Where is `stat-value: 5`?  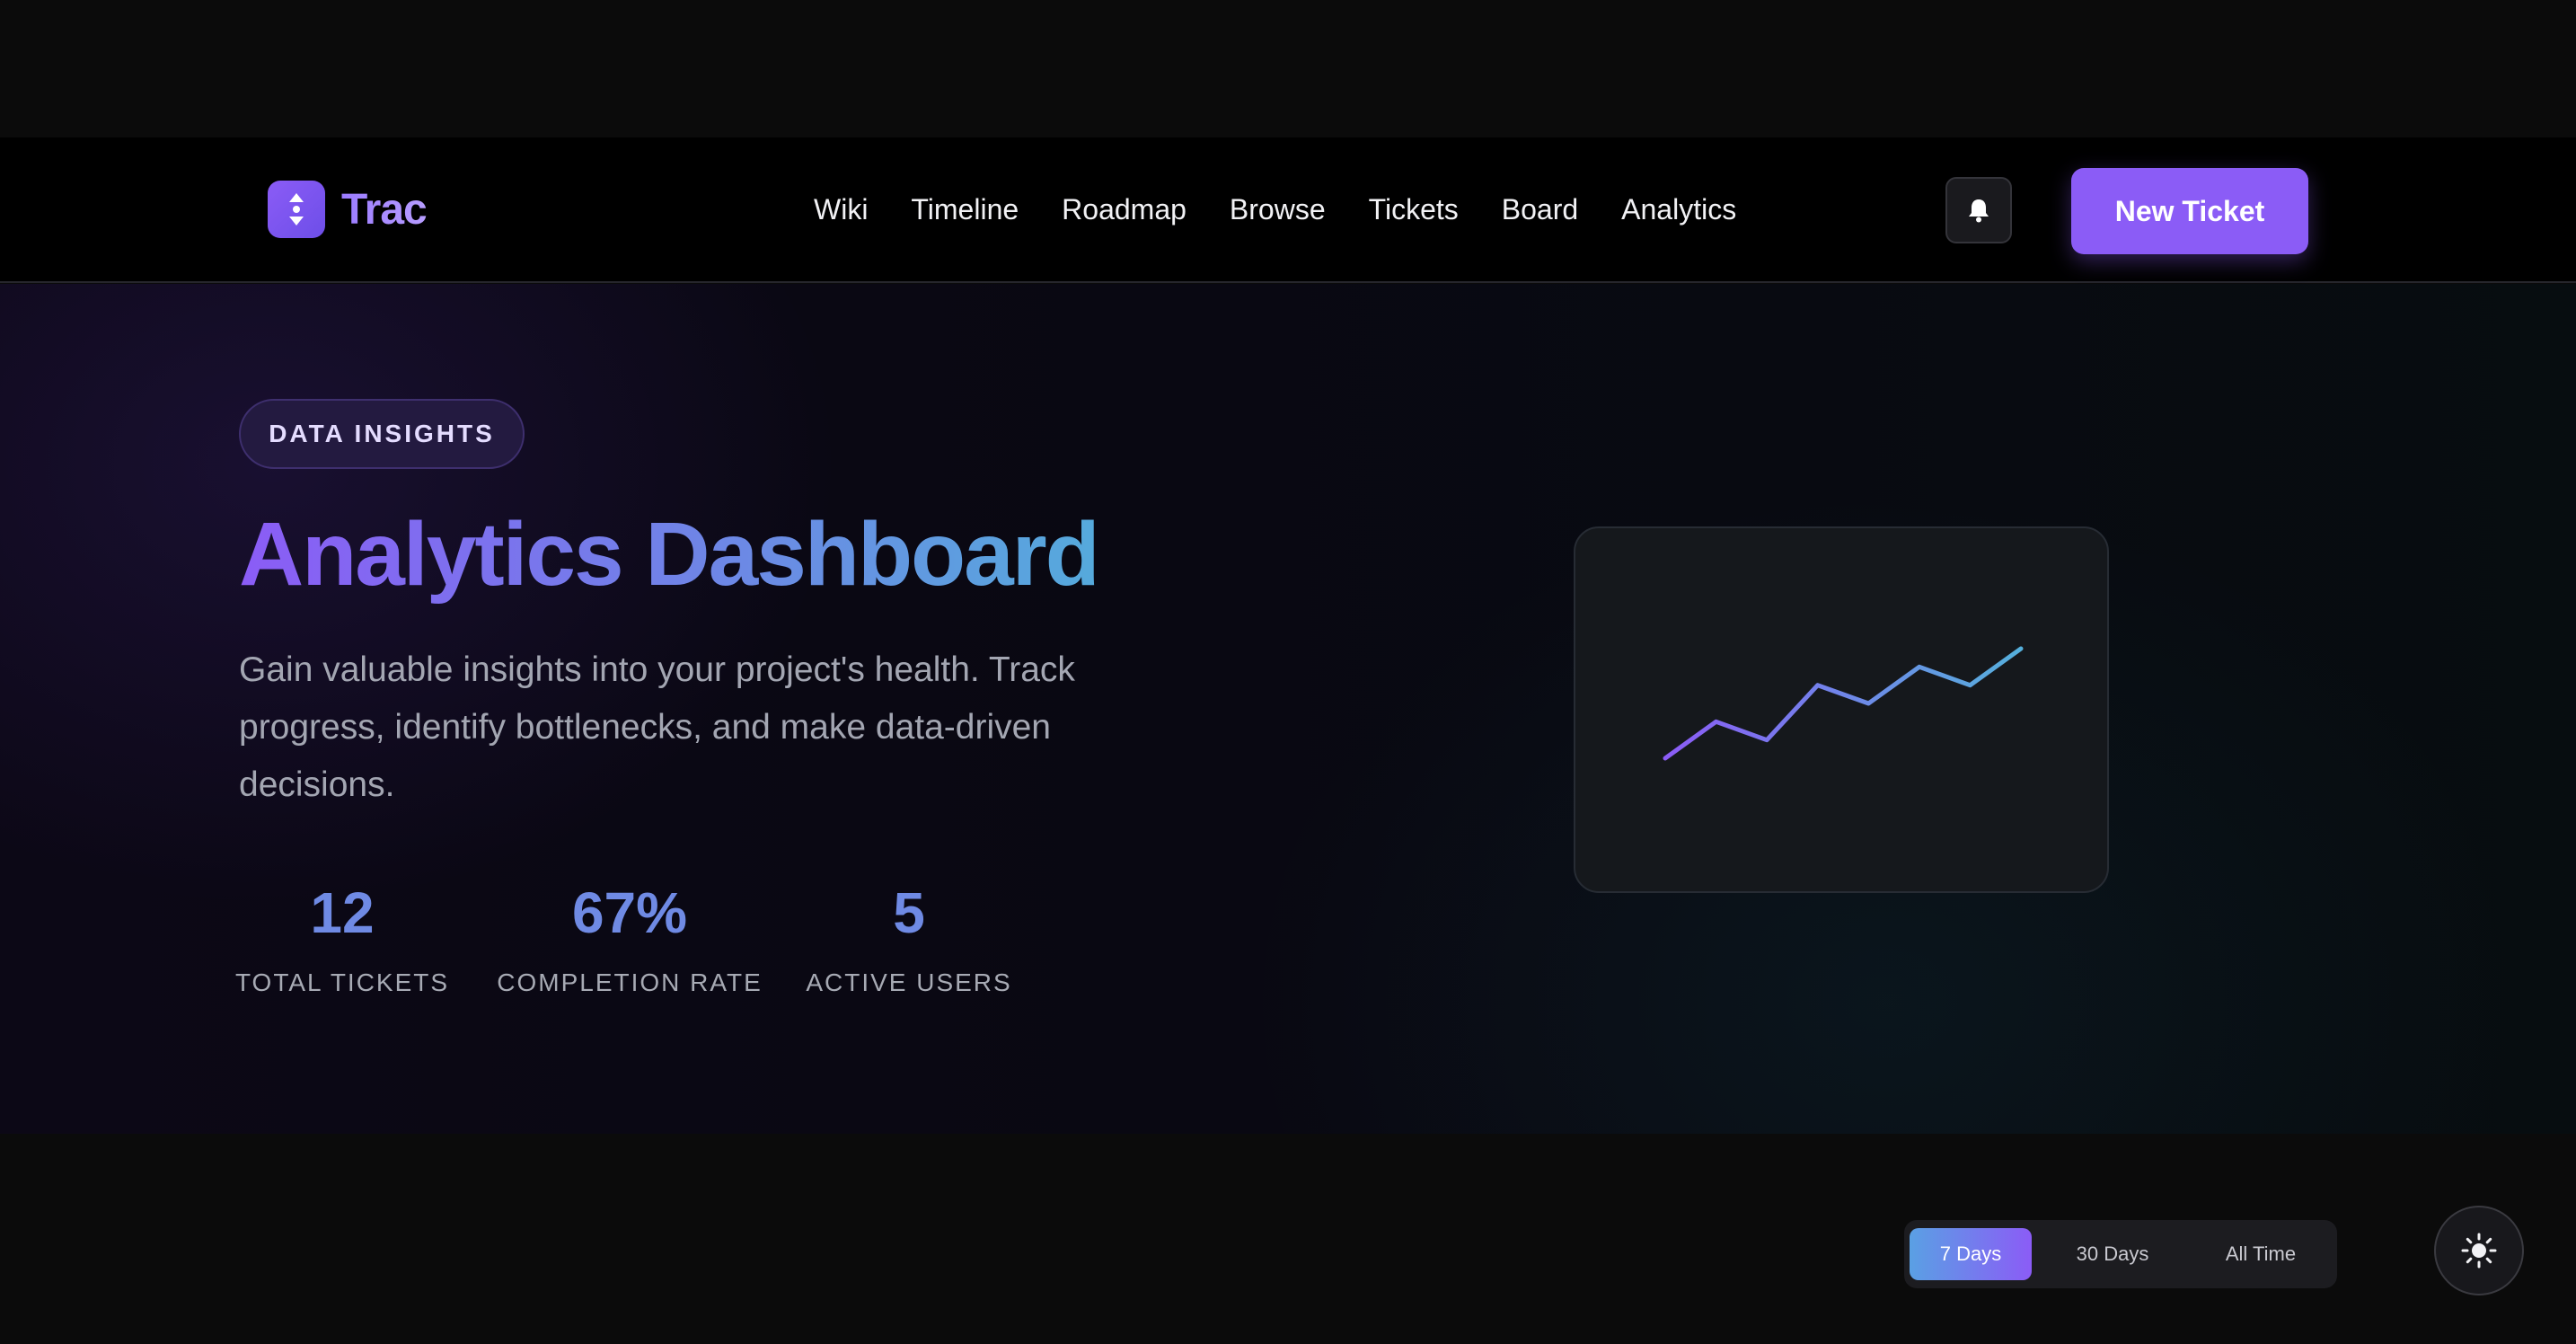 stat-value: 5 is located at coordinates (909, 913).